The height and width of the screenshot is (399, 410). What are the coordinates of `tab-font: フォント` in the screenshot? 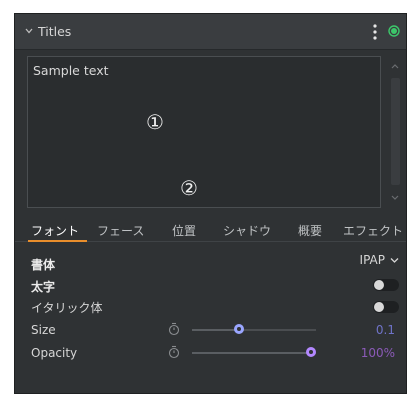 It's located at (55, 230).